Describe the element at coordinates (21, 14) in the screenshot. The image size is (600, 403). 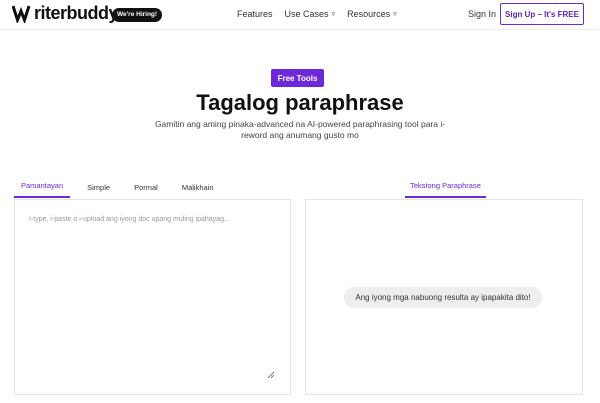
I see `logo-w-icon` at that location.